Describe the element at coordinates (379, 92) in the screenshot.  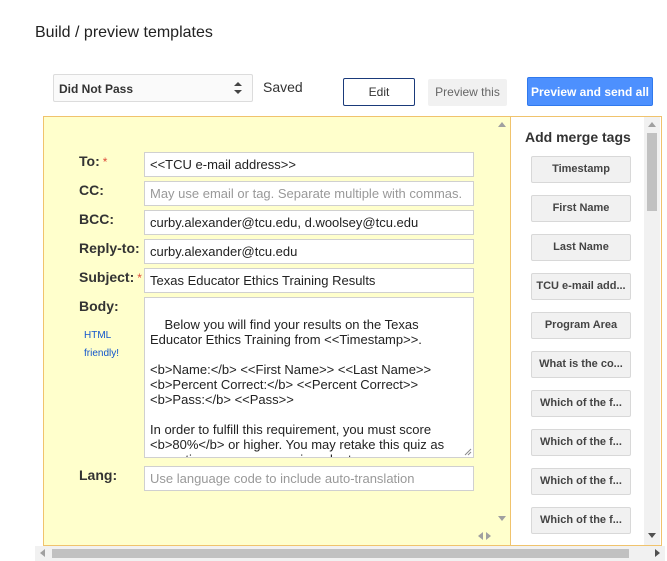
I see `edit-button: Edit` at that location.